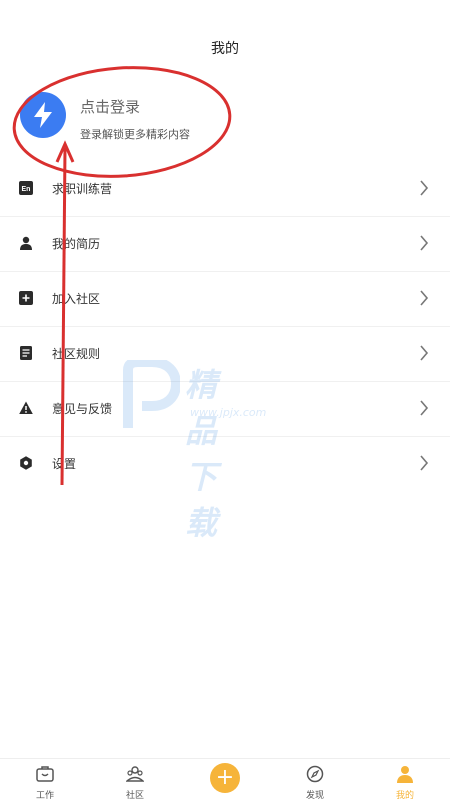  Describe the element at coordinates (185, 122) in the screenshot. I see `login-card: 点击登录 登录解锁更多精彩内容` at that location.